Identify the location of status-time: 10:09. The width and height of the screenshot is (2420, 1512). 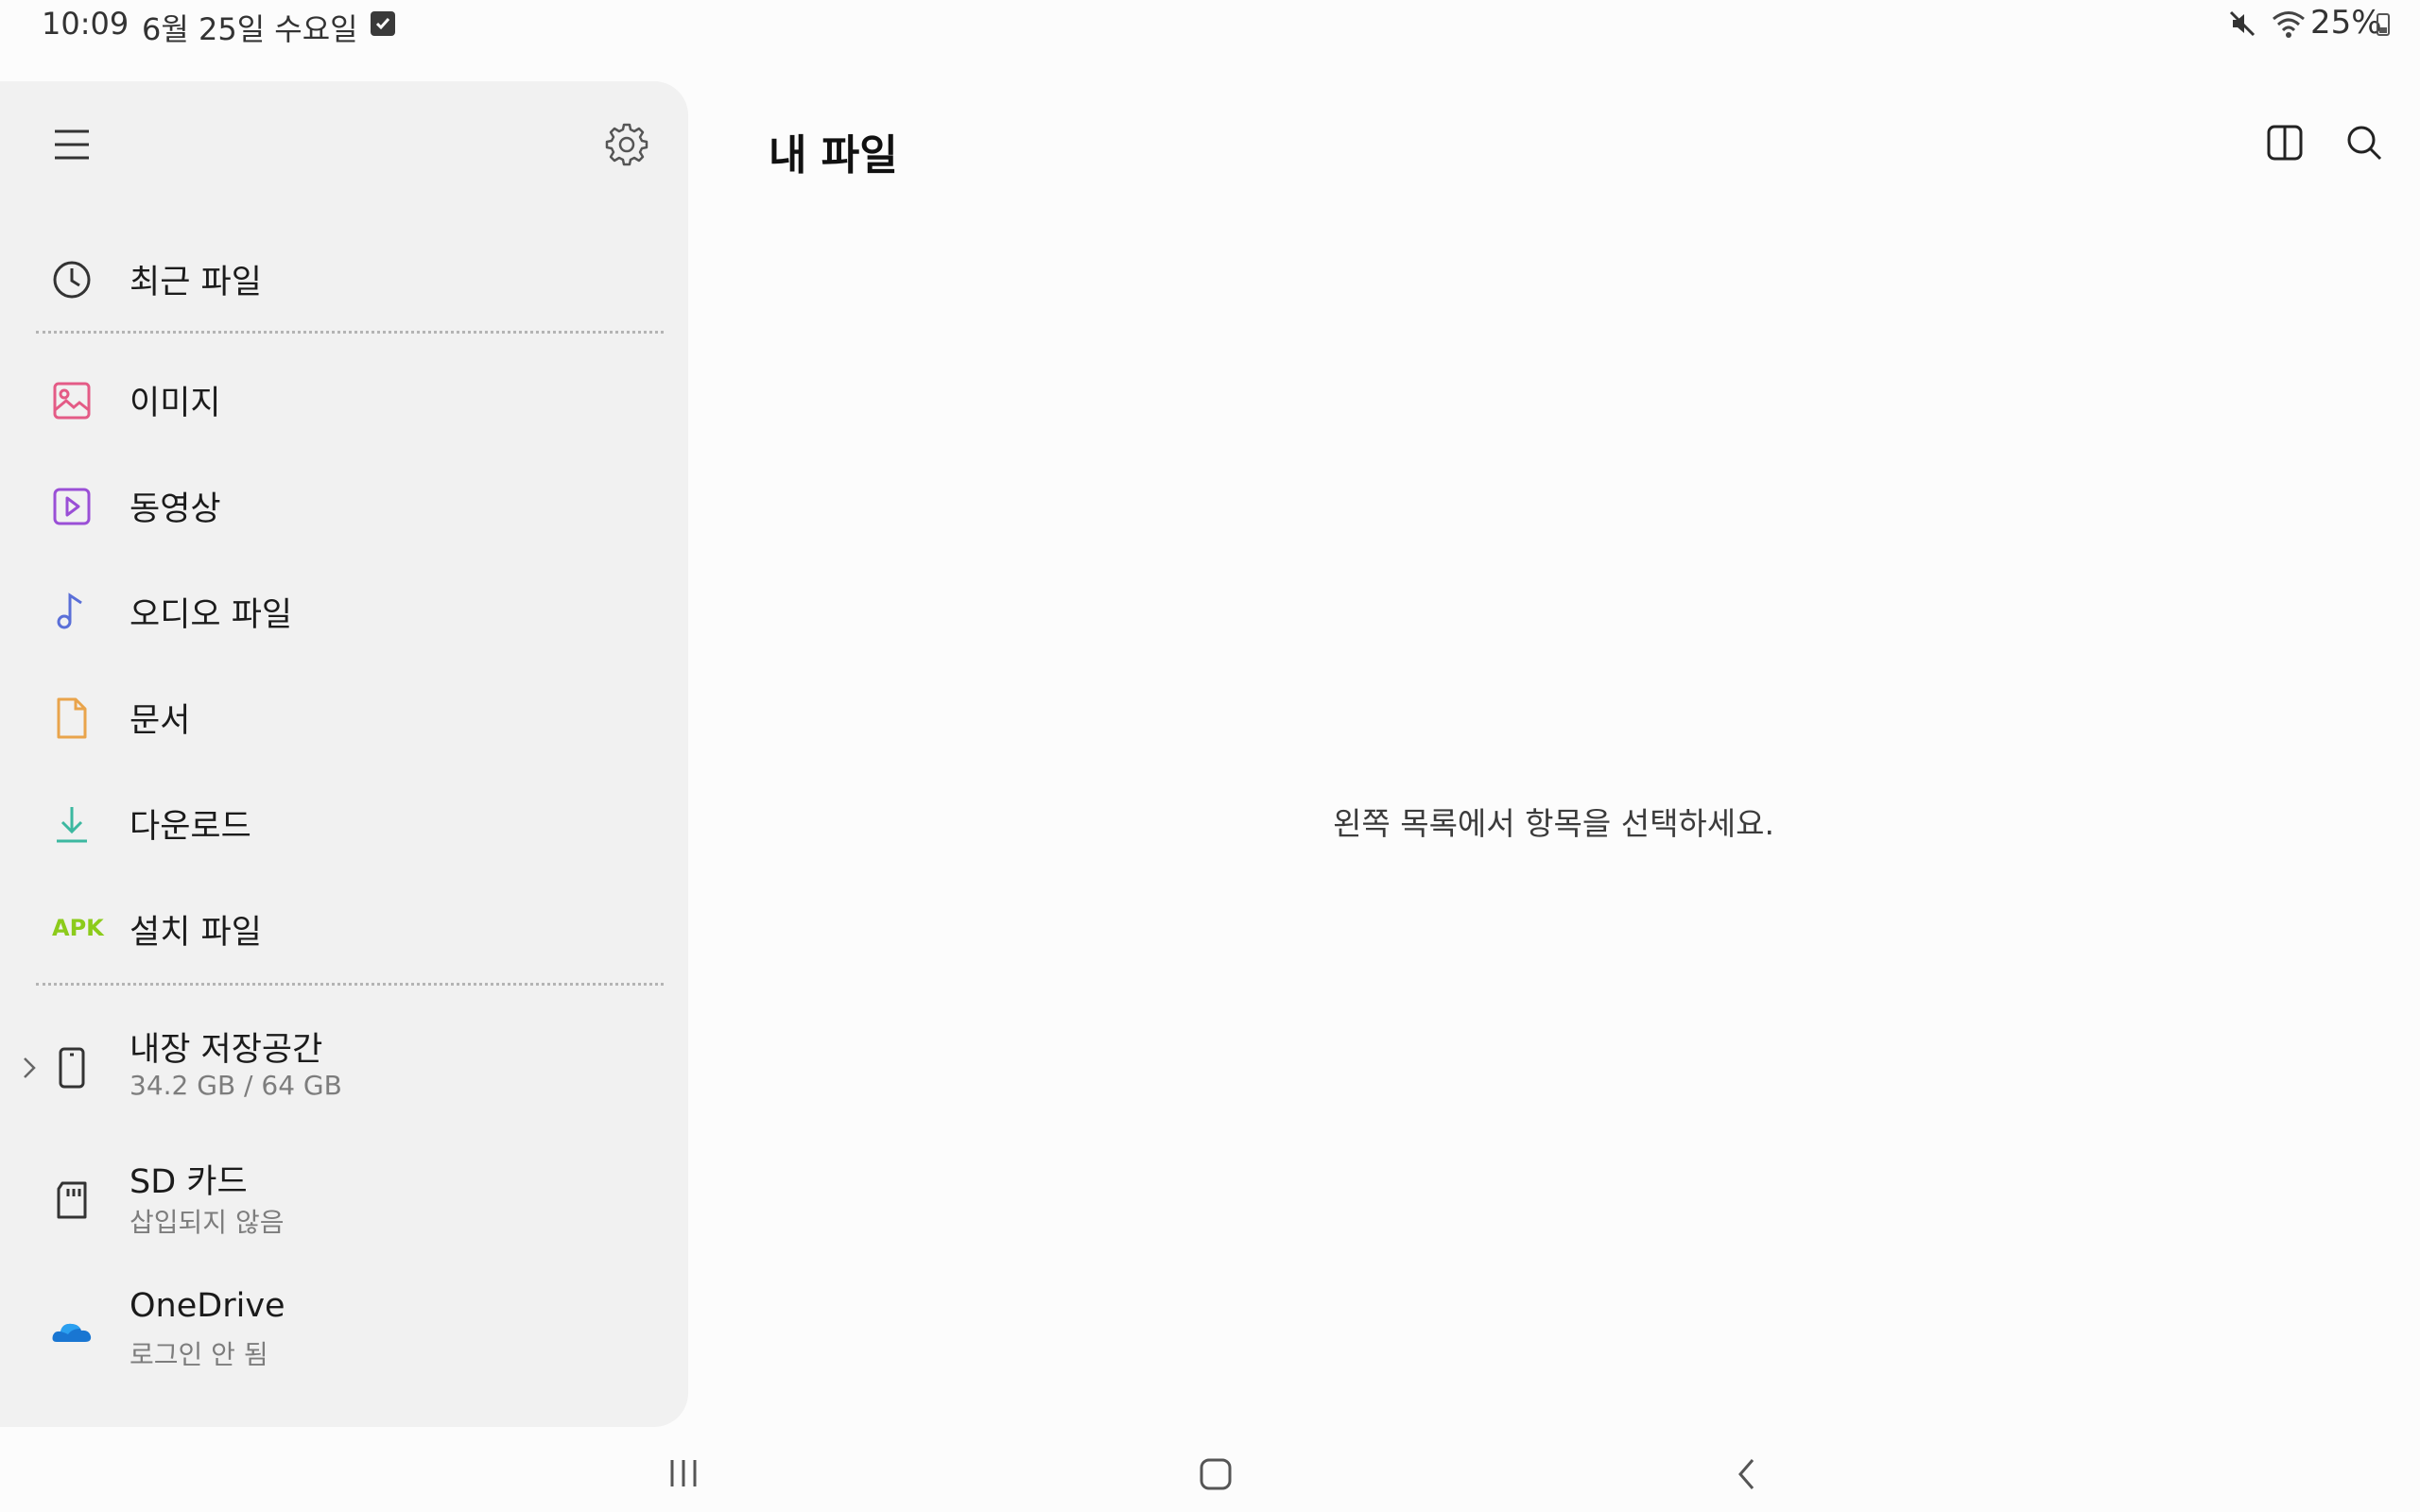
(86, 24).